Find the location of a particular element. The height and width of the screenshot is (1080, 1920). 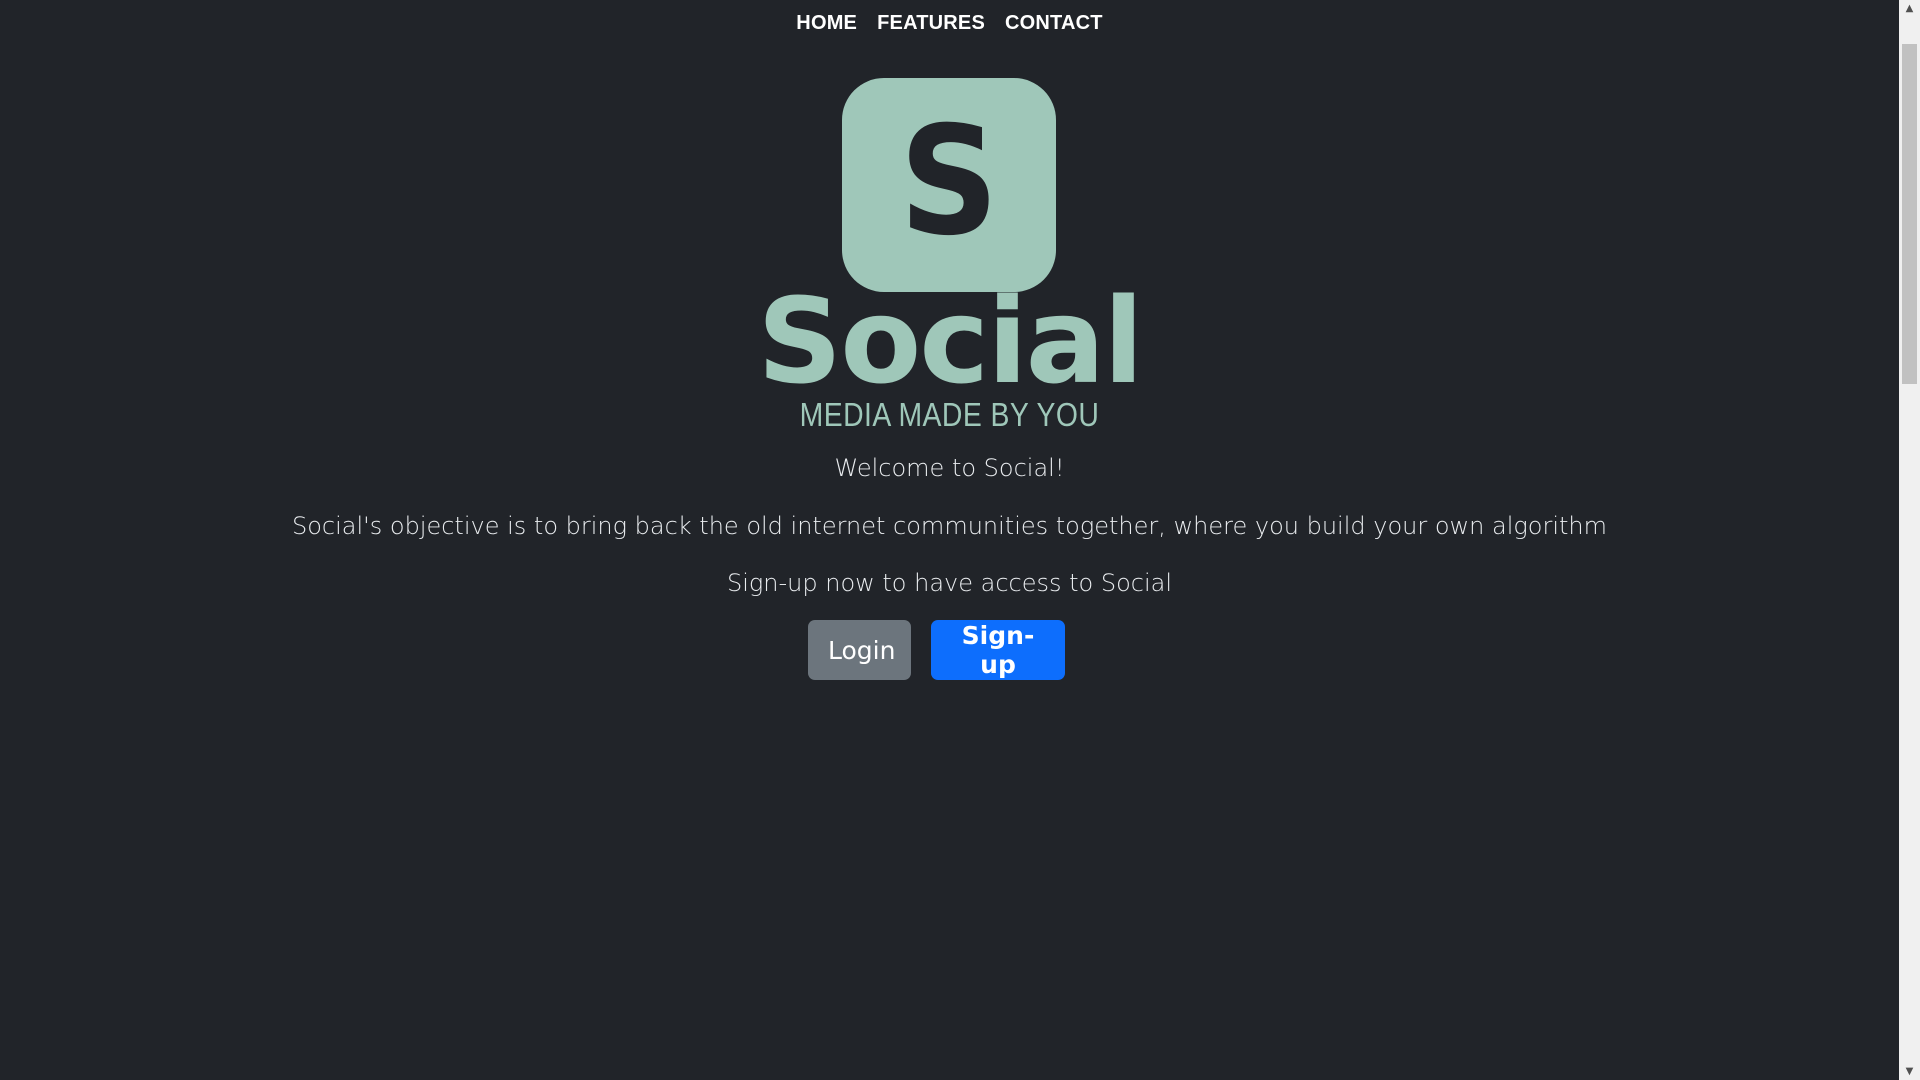

logo-letter: S is located at coordinates (949, 182).